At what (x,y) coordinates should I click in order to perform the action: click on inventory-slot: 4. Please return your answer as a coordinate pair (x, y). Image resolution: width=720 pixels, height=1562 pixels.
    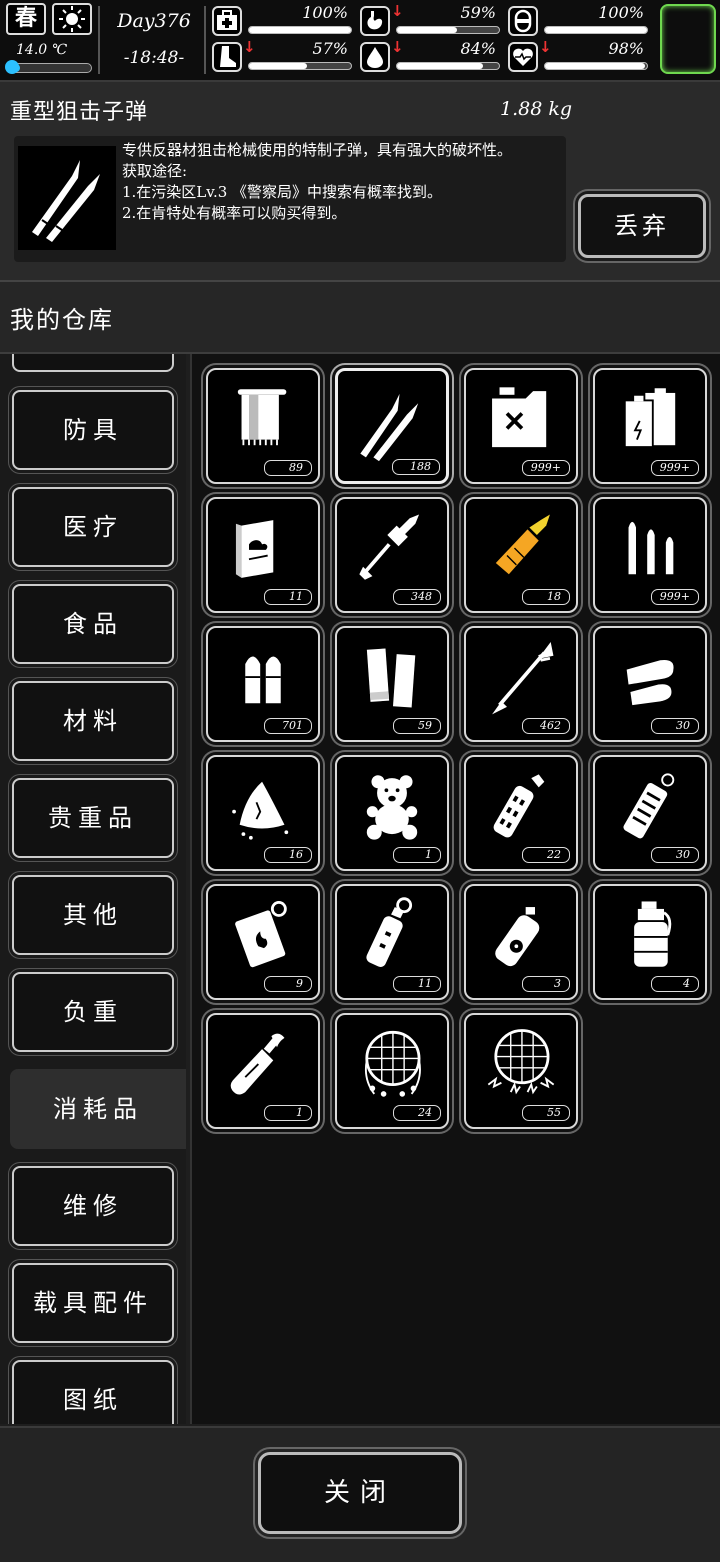
    Looking at the image, I should click on (650, 942).